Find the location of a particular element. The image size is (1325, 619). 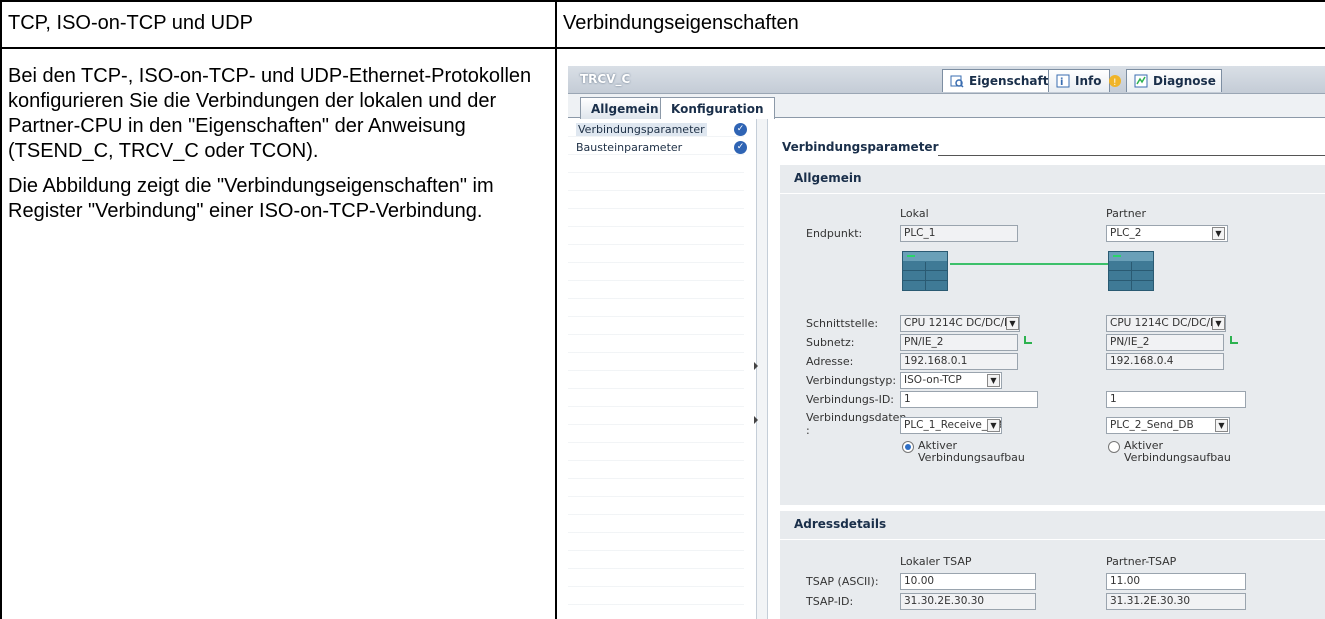

local-tsap-ascii-input: 10.00 is located at coordinates (968, 581).